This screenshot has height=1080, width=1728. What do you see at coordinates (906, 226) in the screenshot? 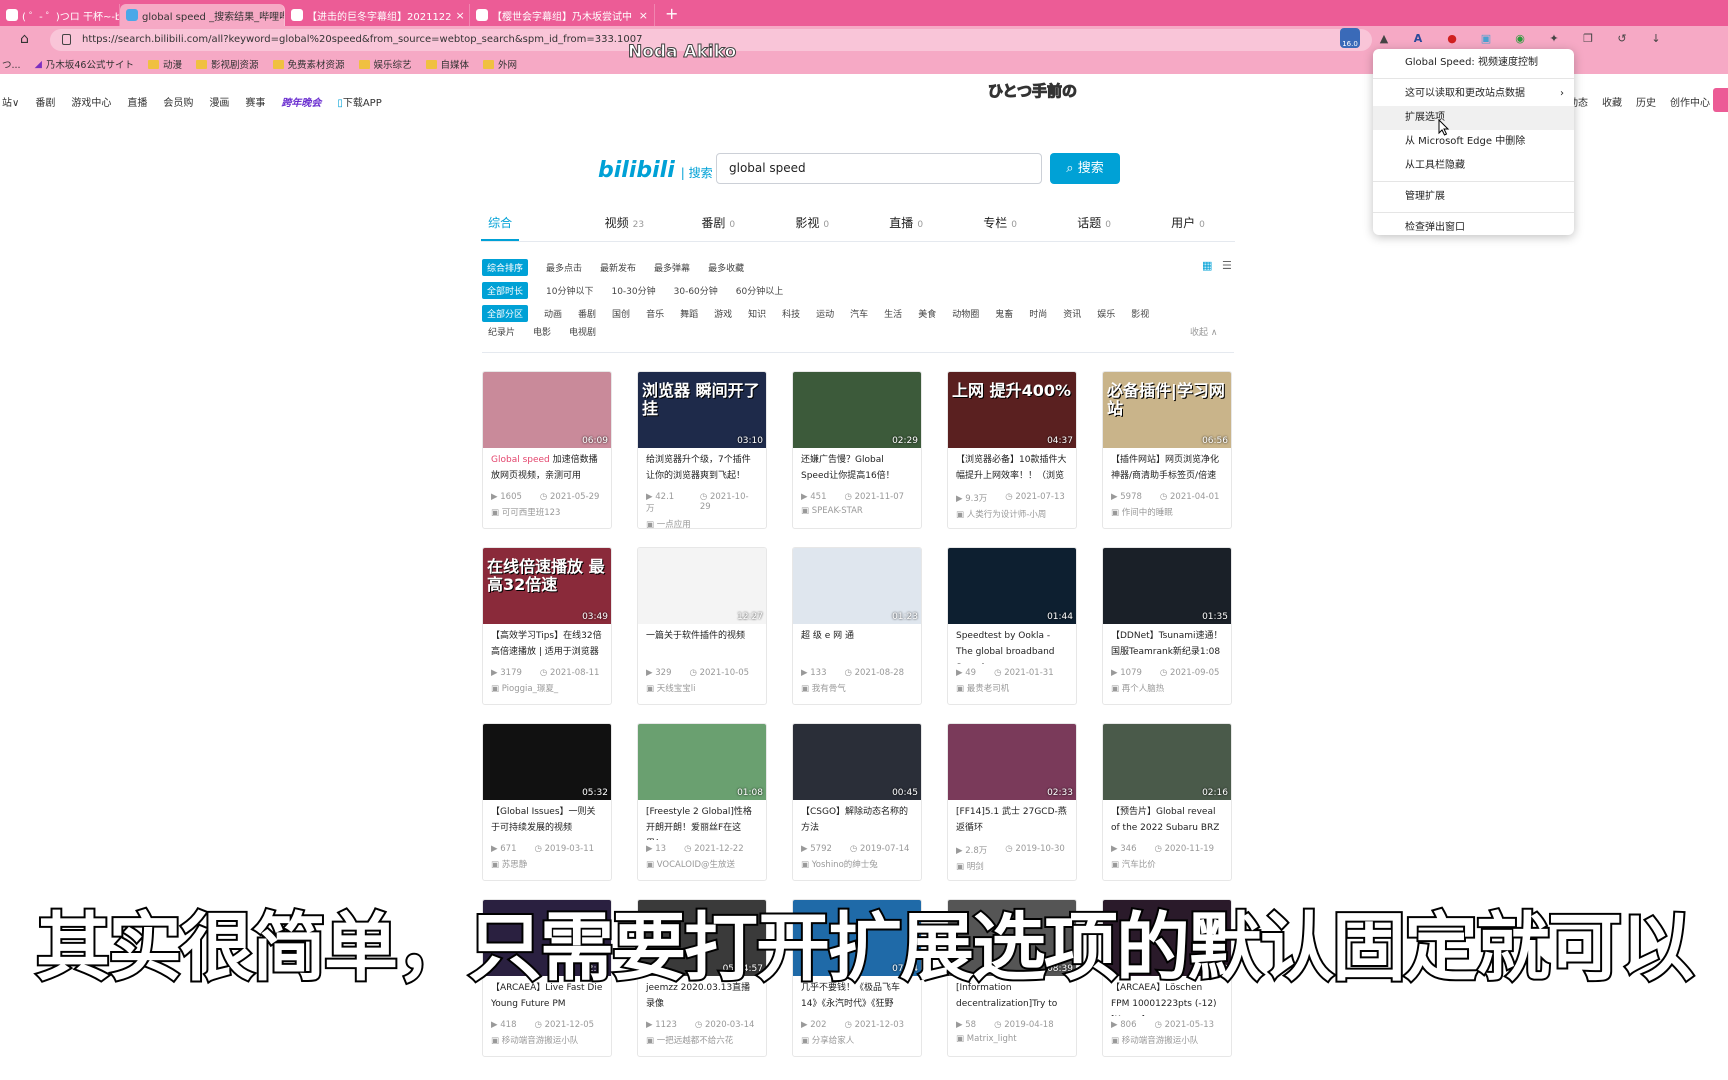
I see `tab-live: 直播 0` at bounding box center [906, 226].